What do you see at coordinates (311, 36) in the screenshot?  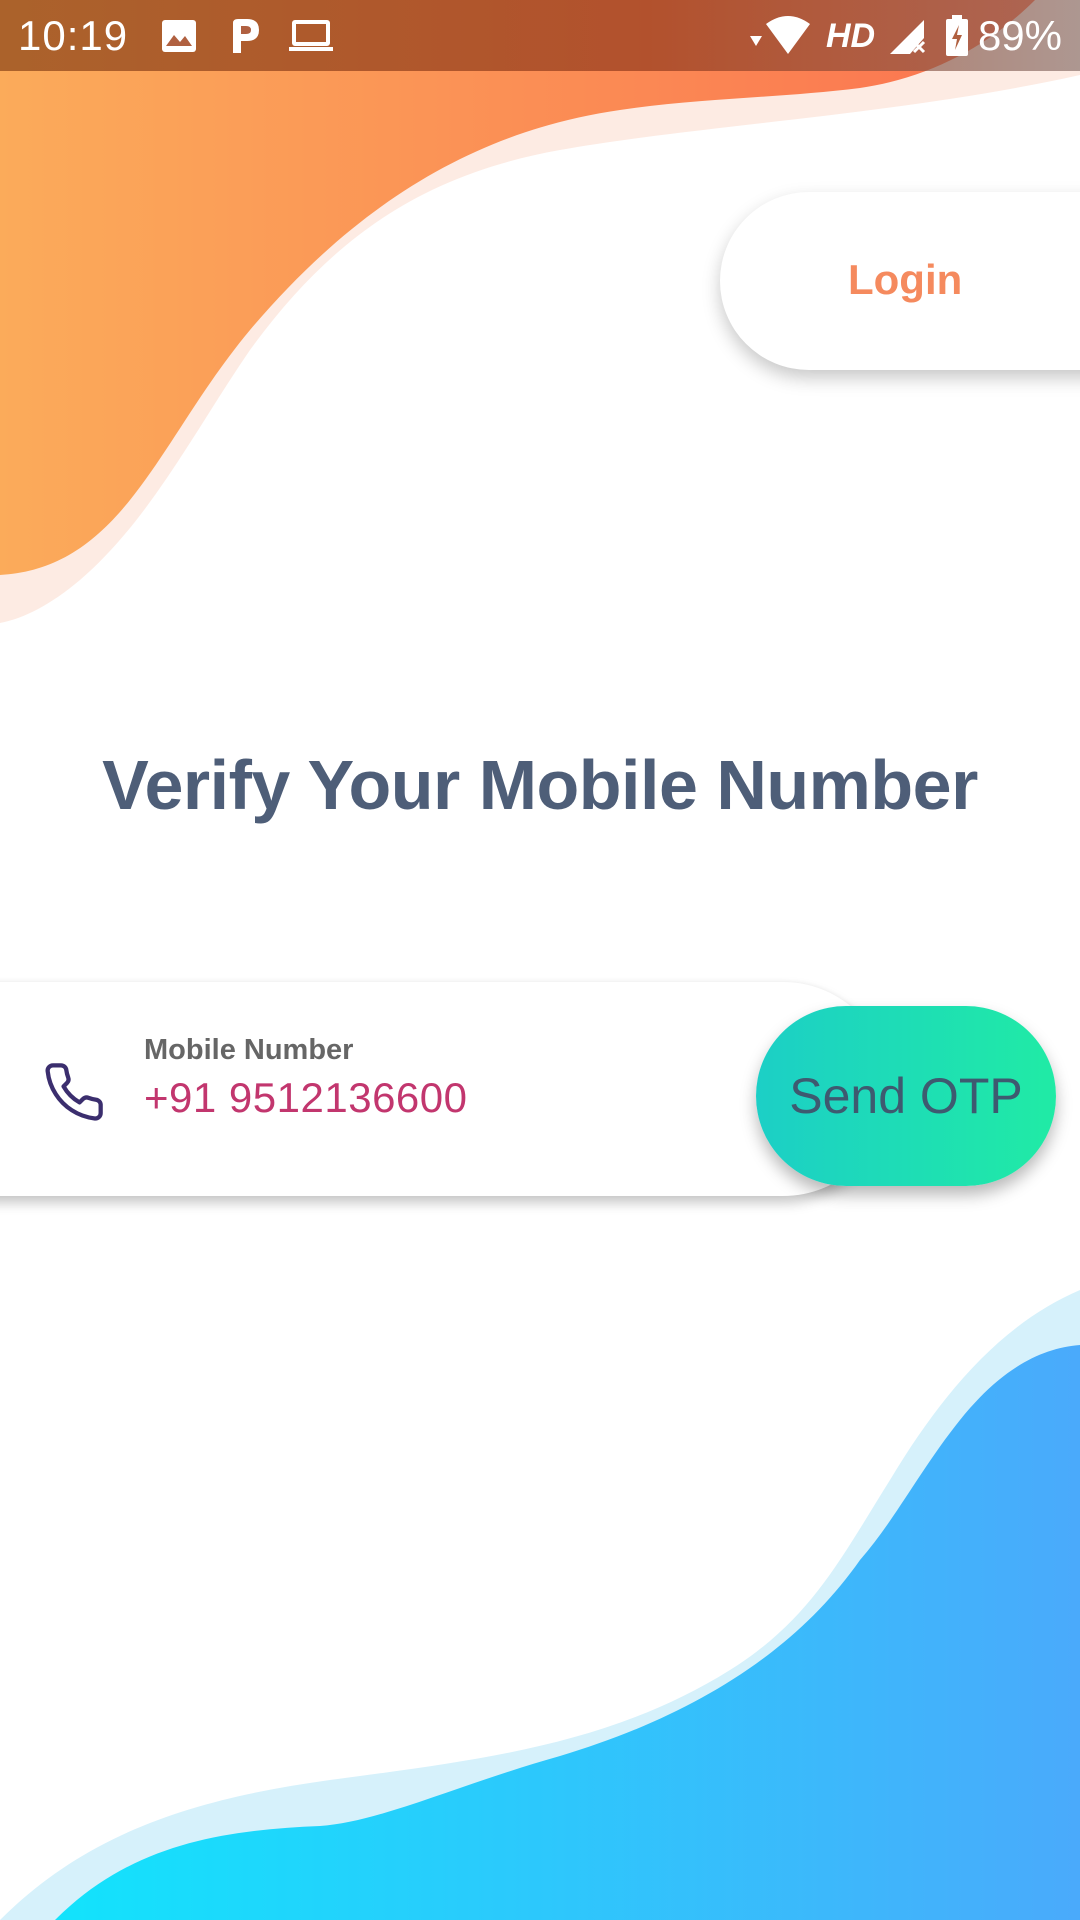 I see `laptop-icon` at bounding box center [311, 36].